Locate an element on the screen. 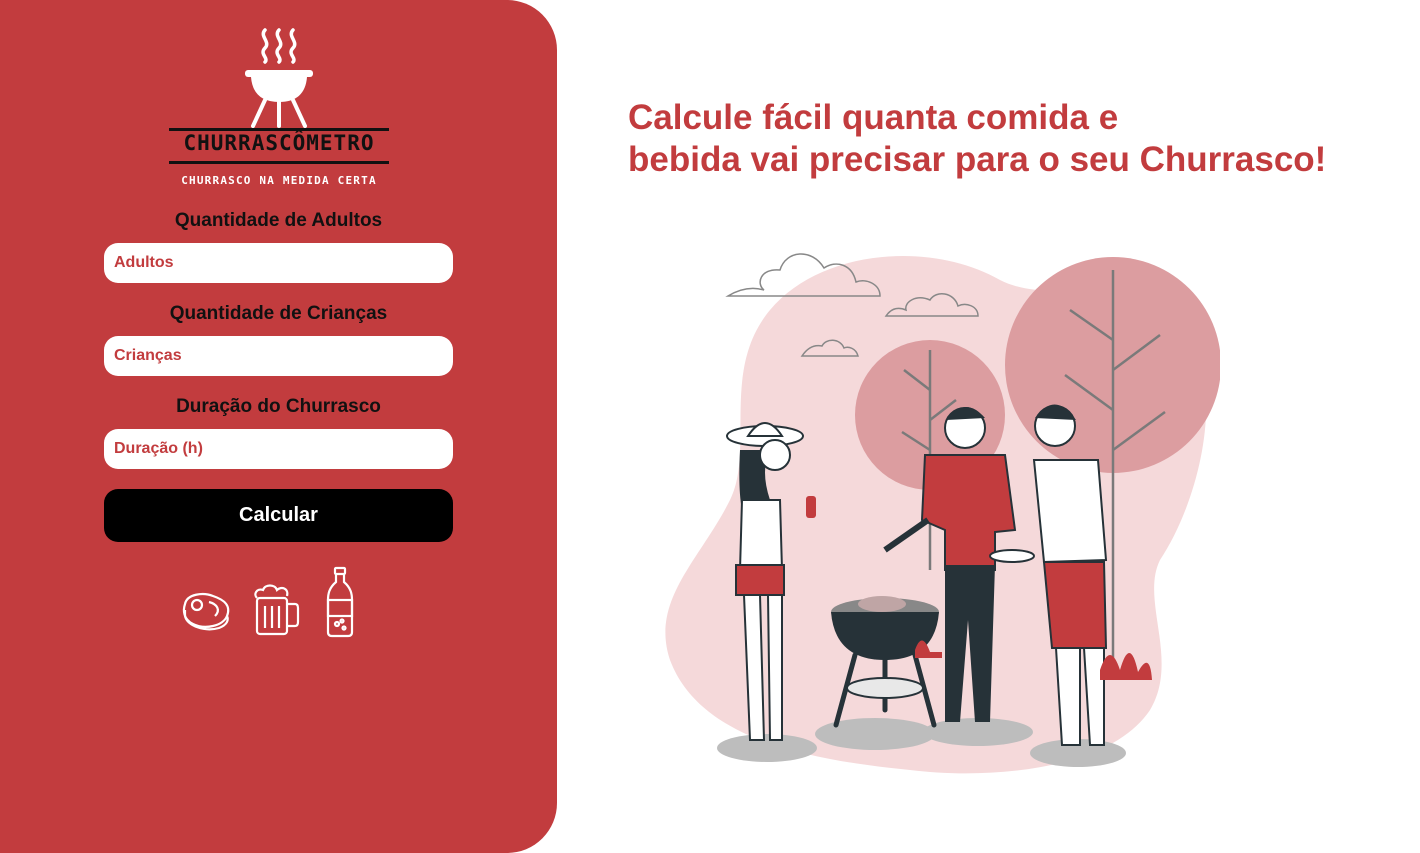  soda-bottle-icon is located at coordinates (340, 602).